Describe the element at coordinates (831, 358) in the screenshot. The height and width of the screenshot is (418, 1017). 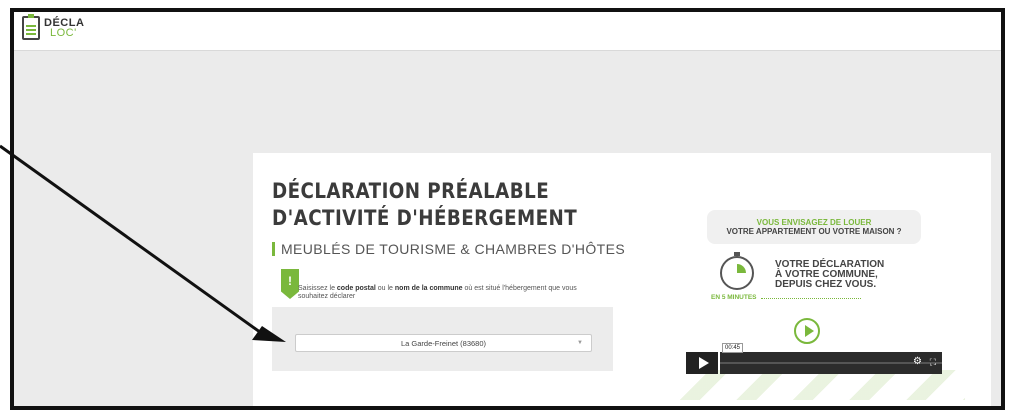
I see `video-progress-bar: 00:45 ⚙ ⛶` at that location.